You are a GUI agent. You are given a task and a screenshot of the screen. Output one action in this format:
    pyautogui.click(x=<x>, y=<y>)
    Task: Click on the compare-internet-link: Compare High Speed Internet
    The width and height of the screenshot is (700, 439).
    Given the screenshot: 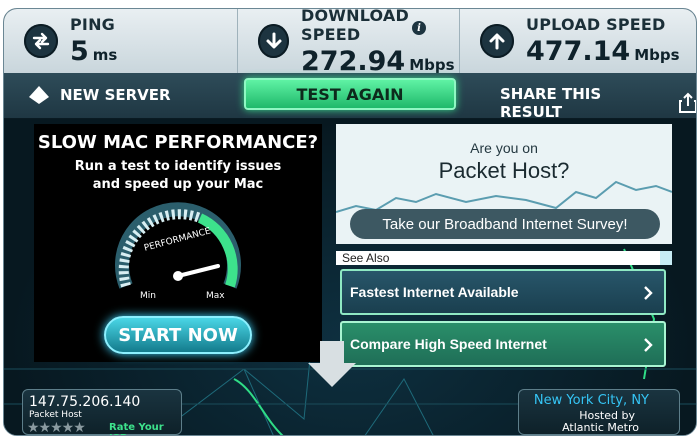 What is the action you would take?
    pyautogui.click(x=503, y=344)
    